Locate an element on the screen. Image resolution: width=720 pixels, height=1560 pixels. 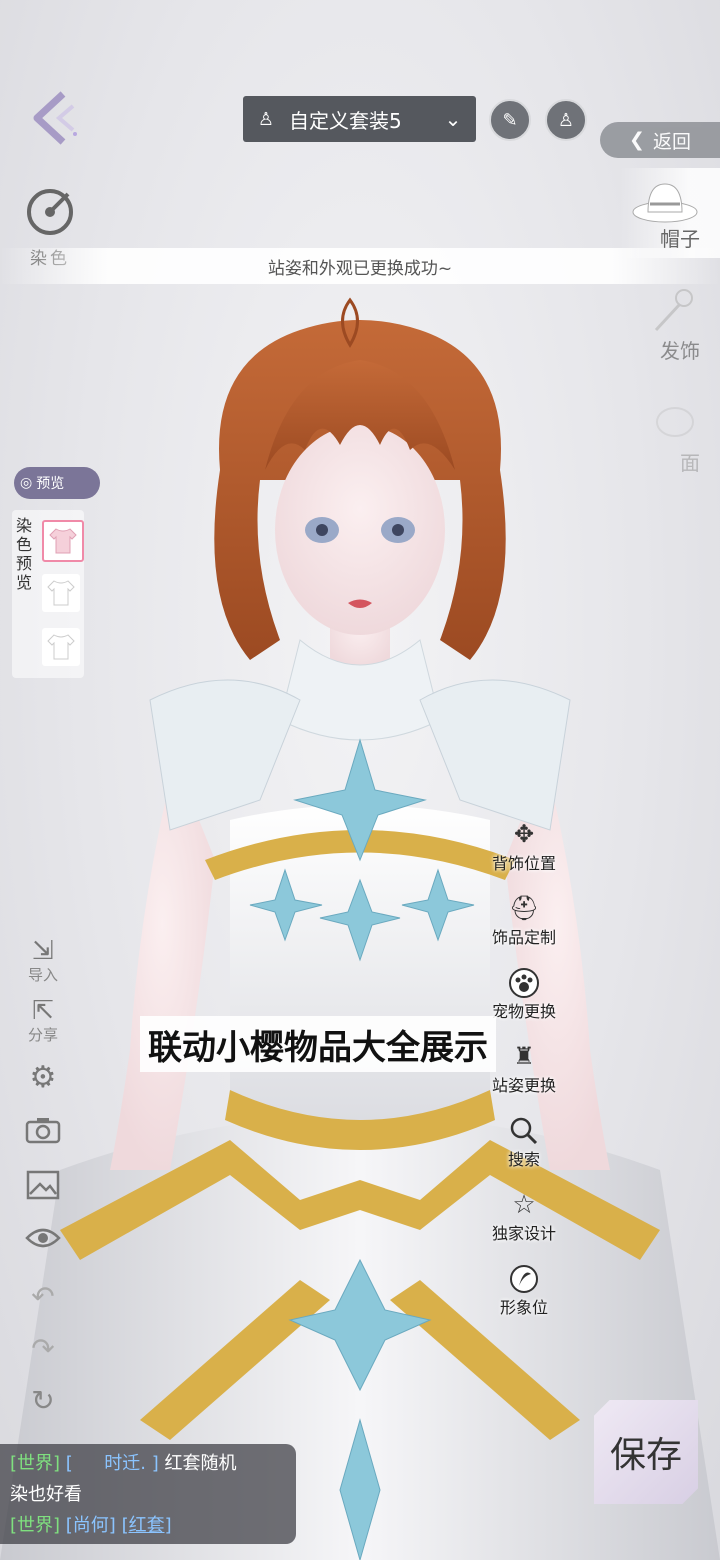
back-button is located at coordinates (55, 118).